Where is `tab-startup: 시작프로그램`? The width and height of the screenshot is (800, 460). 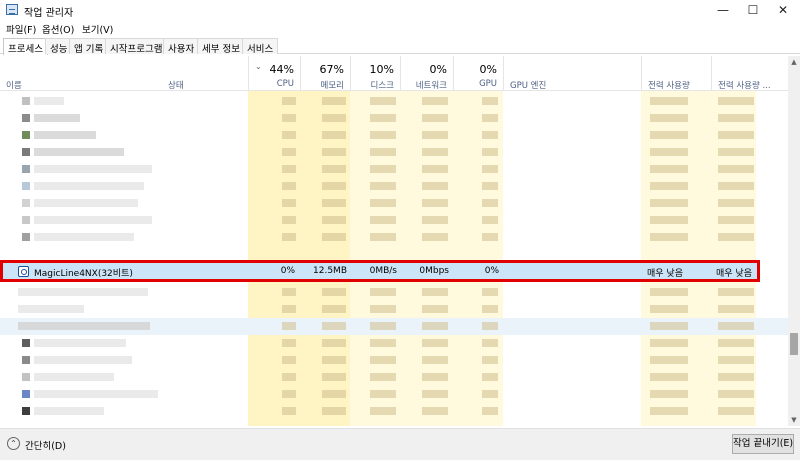 tab-startup: 시작프로그램 is located at coordinates (136, 46).